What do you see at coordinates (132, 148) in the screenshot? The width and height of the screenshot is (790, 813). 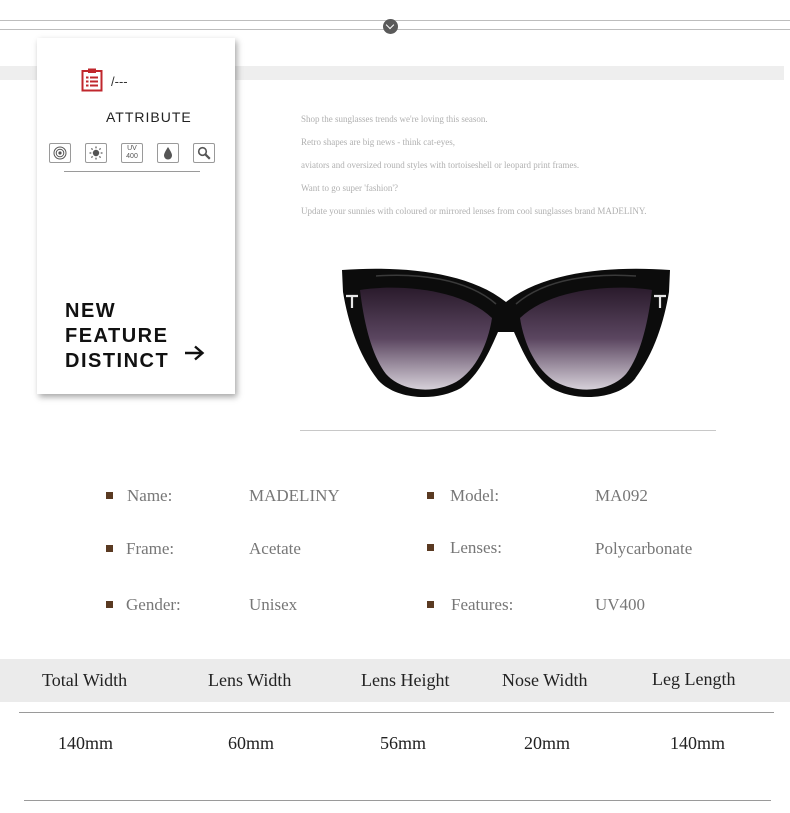 I see `uv-label-top: UV` at bounding box center [132, 148].